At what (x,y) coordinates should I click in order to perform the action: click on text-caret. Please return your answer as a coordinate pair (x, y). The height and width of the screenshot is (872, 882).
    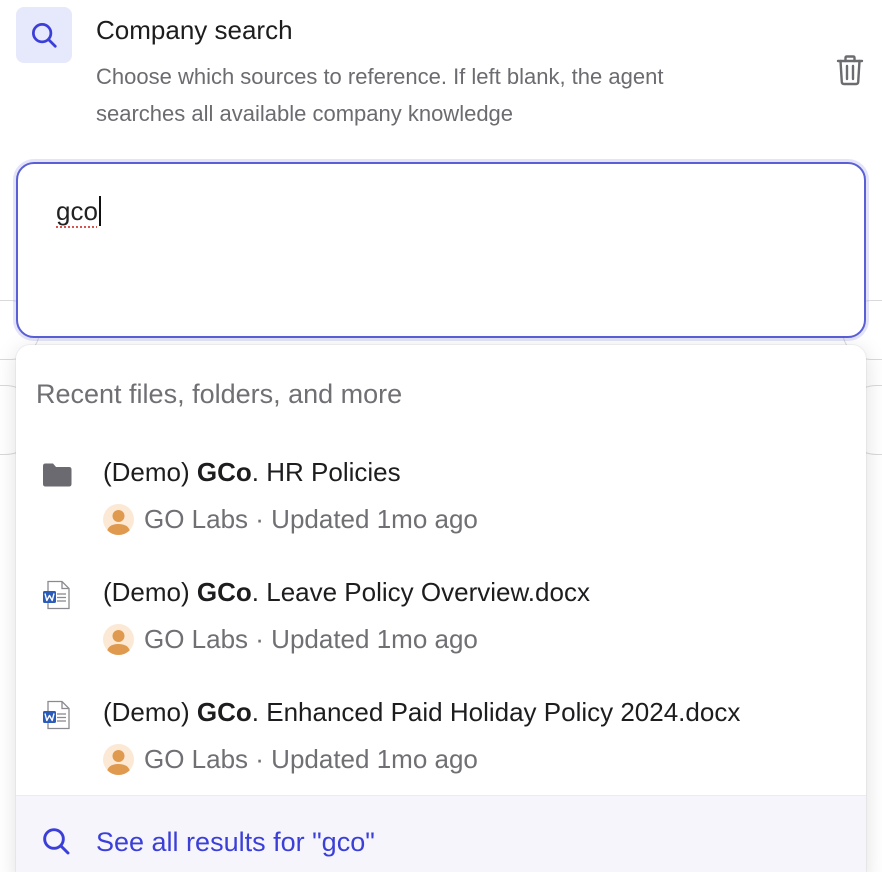
    Looking at the image, I should click on (99, 211).